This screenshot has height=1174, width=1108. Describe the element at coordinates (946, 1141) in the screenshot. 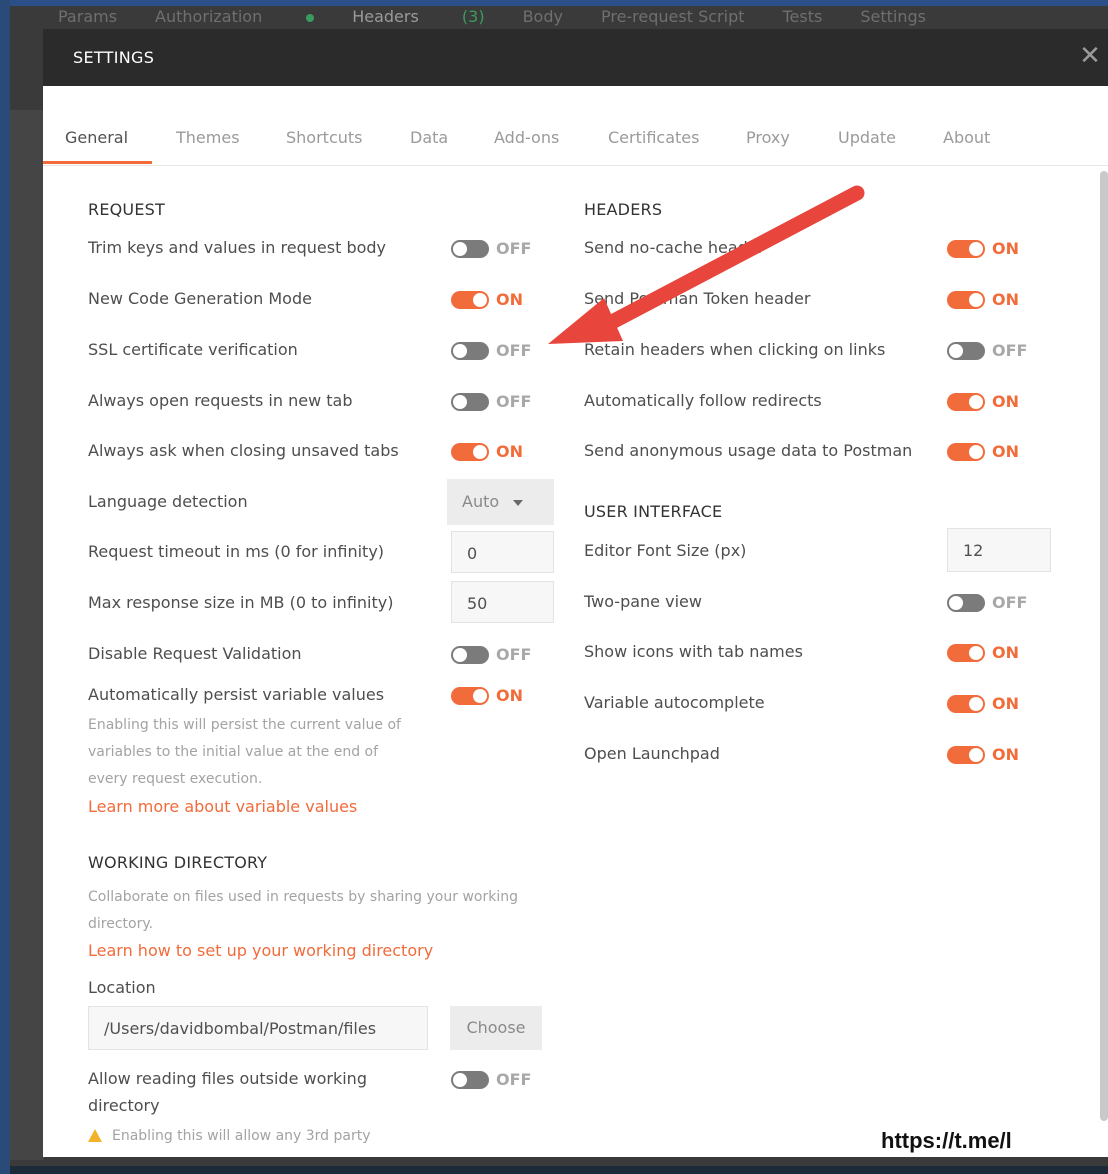

I see `watermark-text: https://t.me/l` at that location.